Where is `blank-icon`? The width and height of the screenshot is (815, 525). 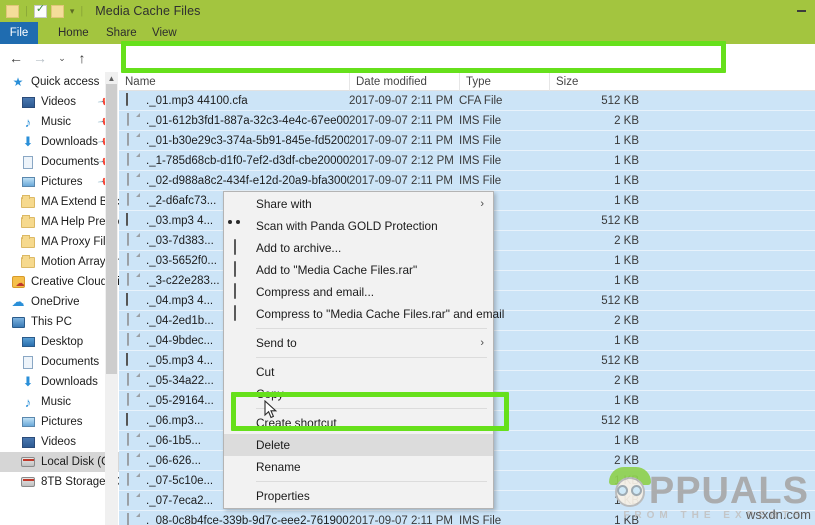
blank-icon is located at coordinates (242, 394).